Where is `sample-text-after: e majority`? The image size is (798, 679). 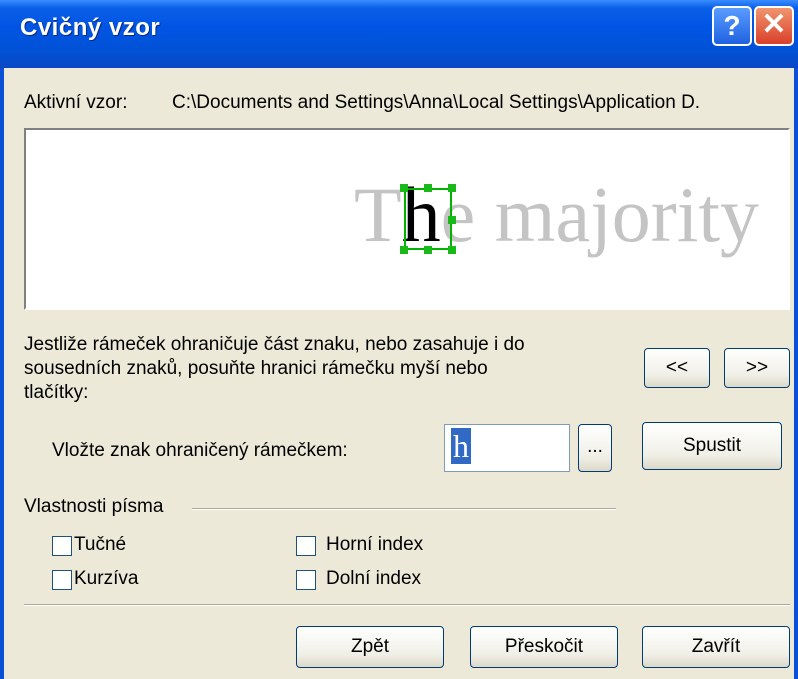
sample-text-after: e majority is located at coordinates (600, 214).